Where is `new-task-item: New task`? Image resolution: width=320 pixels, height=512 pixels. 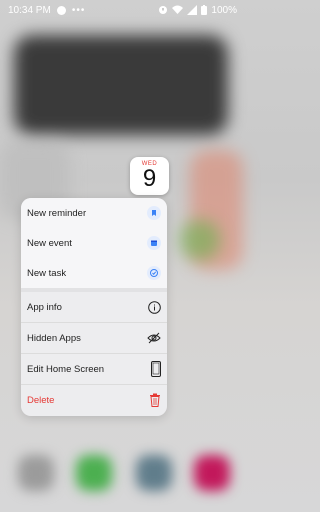
new-task-item: New task is located at coordinates (94, 273).